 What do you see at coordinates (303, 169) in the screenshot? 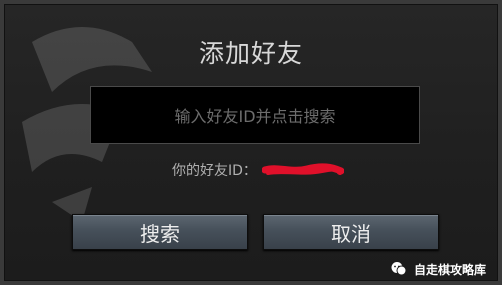
I see `redaction-scribble` at bounding box center [303, 169].